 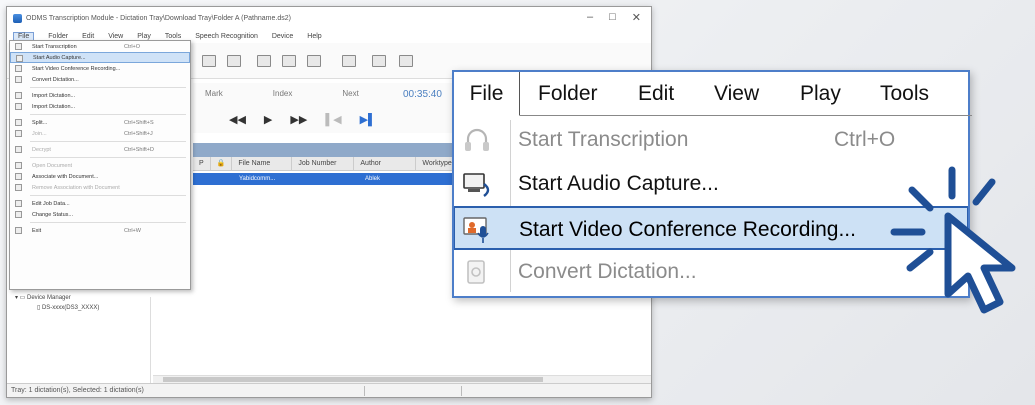 What do you see at coordinates (115, 36) in the screenshot?
I see `menu-view: View` at bounding box center [115, 36].